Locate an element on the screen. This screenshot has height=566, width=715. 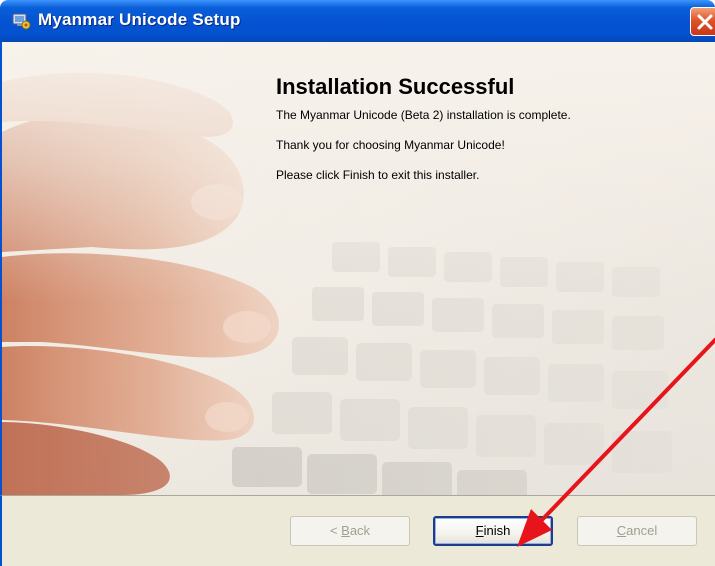
setup-icon is located at coordinates (21, 21).